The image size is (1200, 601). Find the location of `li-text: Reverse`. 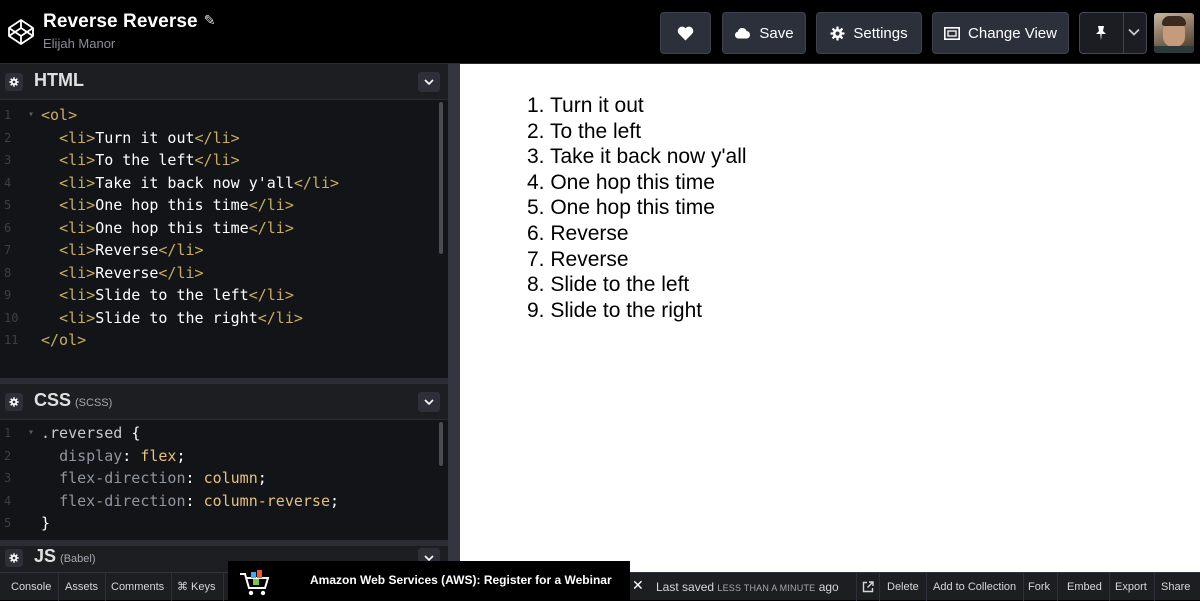

li-text: Reverse is located at coordinates (127, 250).